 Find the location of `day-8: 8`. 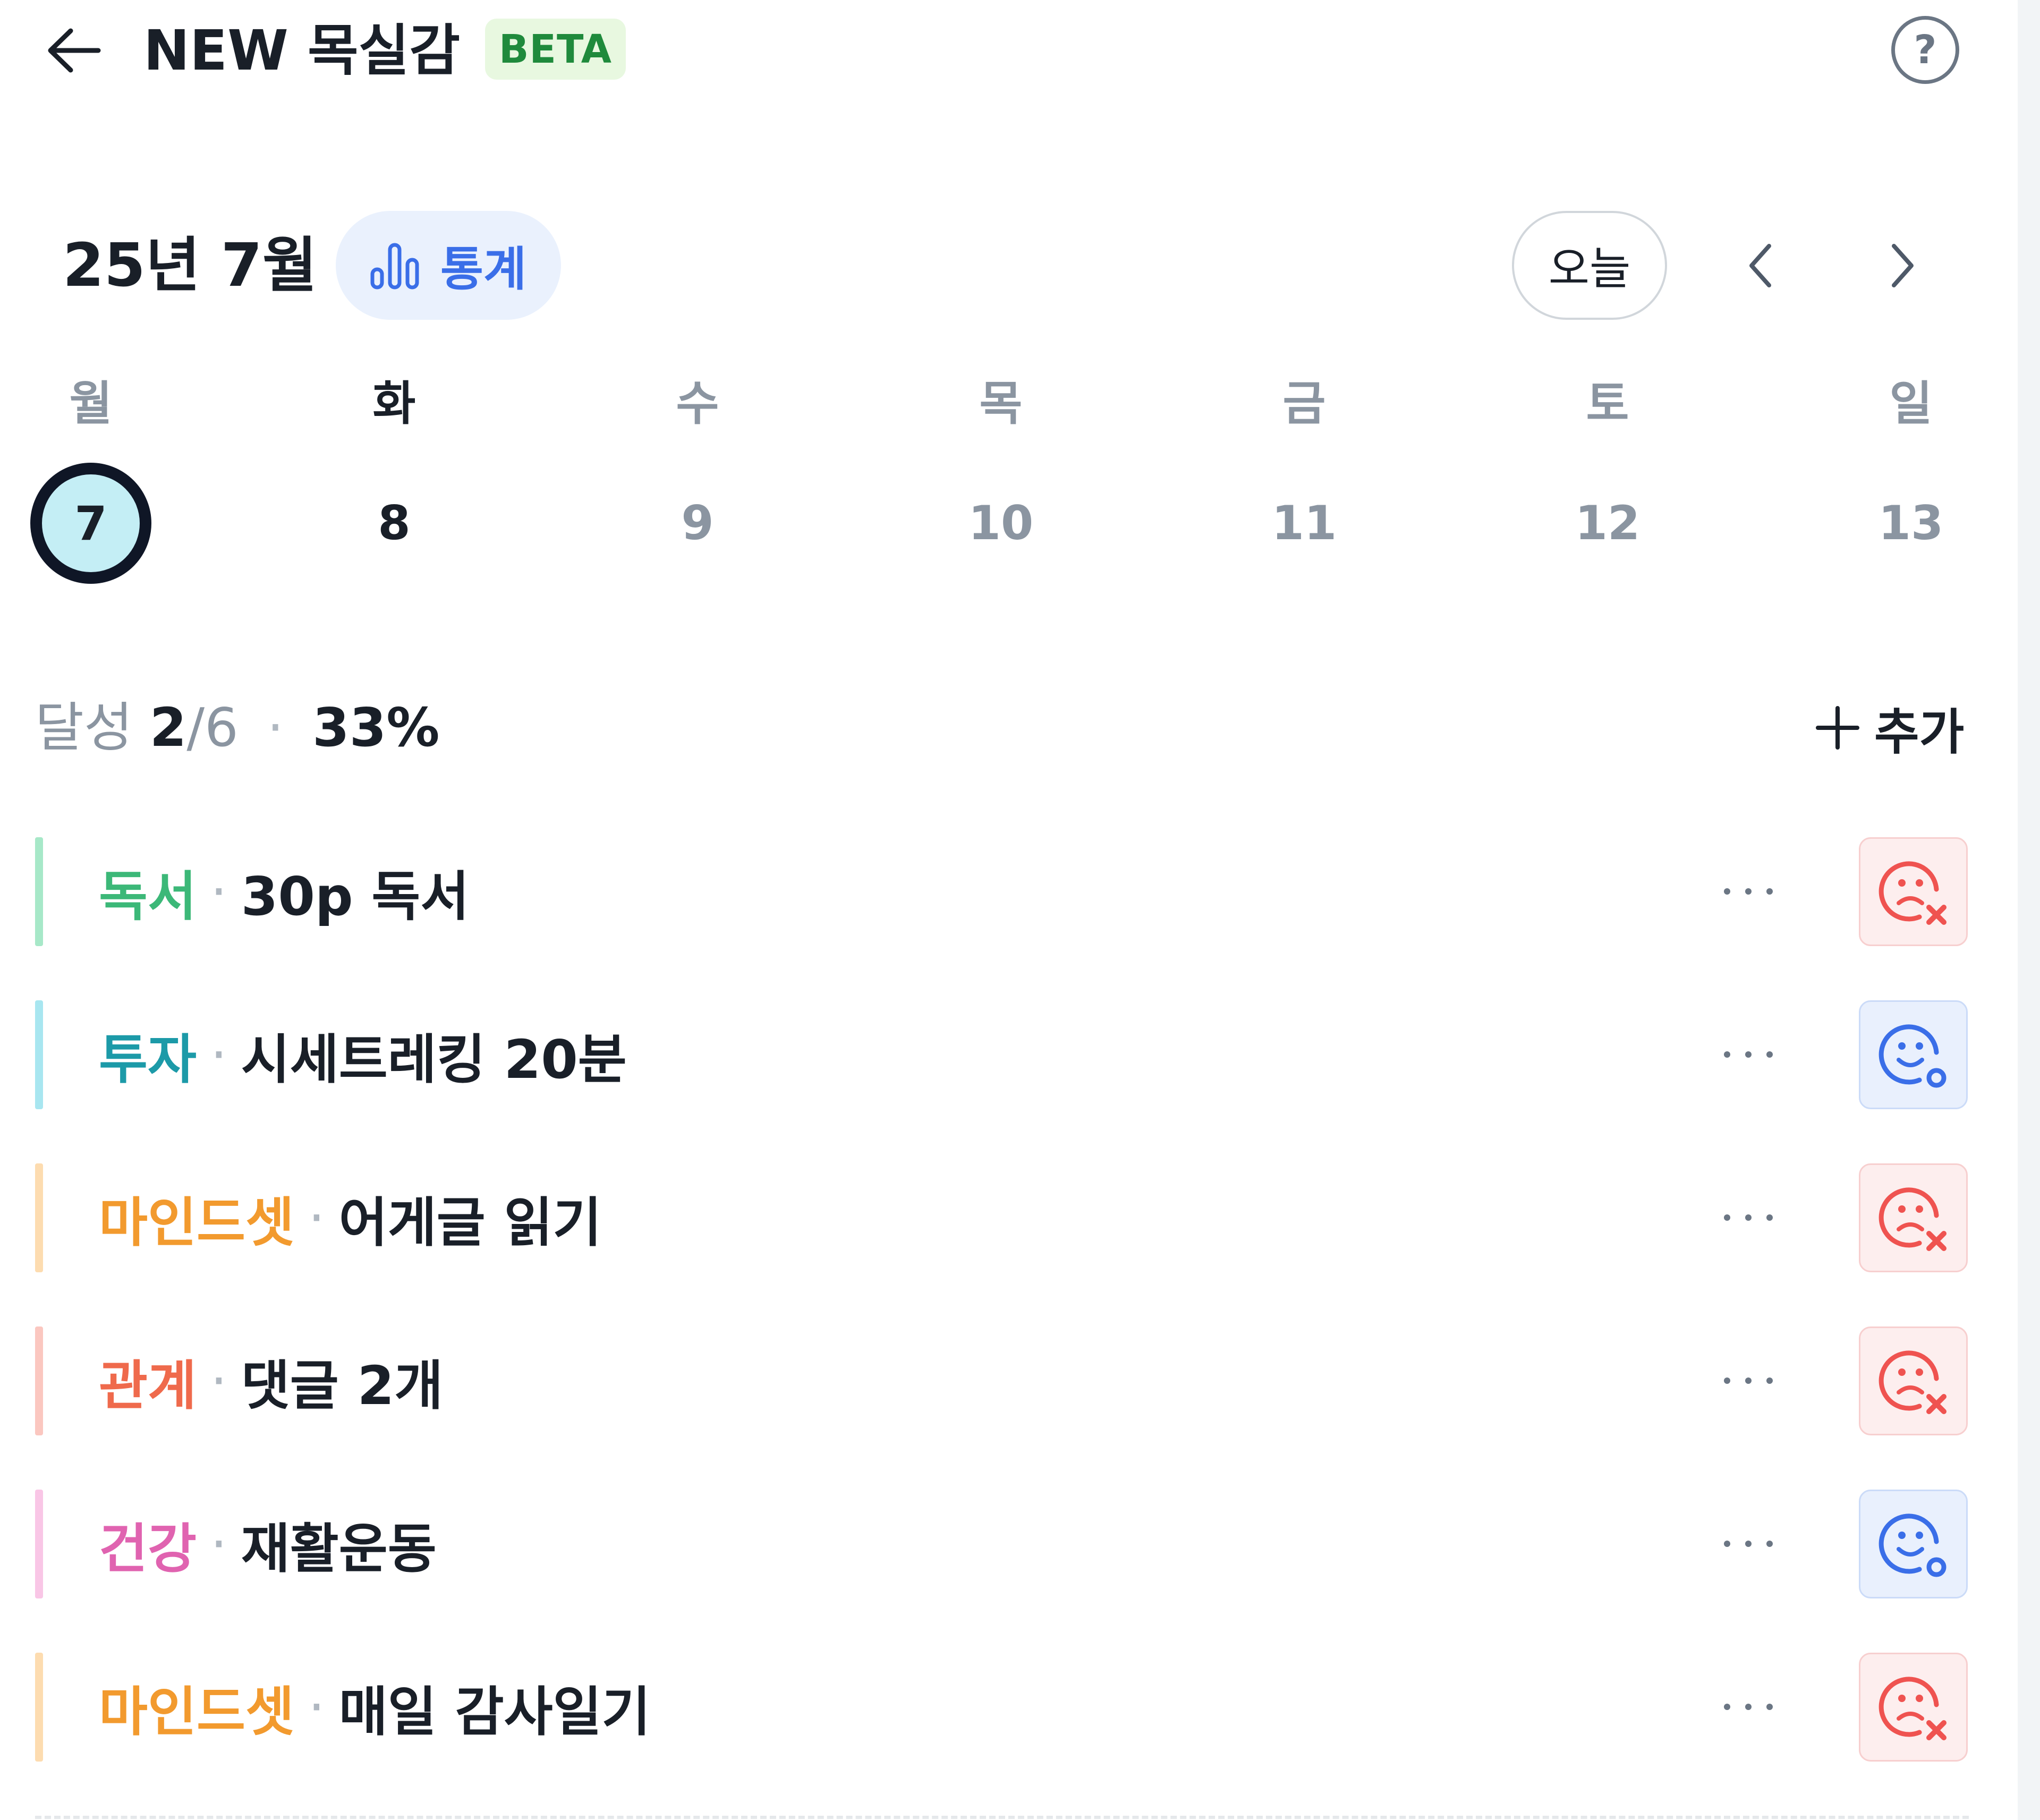

day-8: 8 is located at coordinates (394, 523).